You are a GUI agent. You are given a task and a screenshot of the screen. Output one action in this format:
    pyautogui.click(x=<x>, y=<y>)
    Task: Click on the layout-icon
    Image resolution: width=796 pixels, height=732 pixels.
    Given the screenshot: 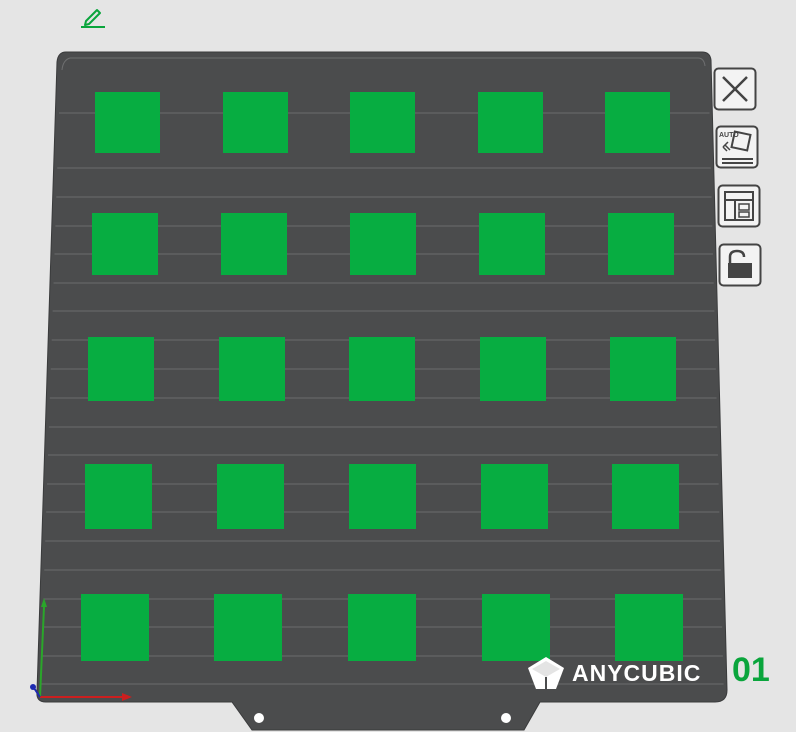 What is the action you would take?
    pyautogui.click(x=739, y=206)
    